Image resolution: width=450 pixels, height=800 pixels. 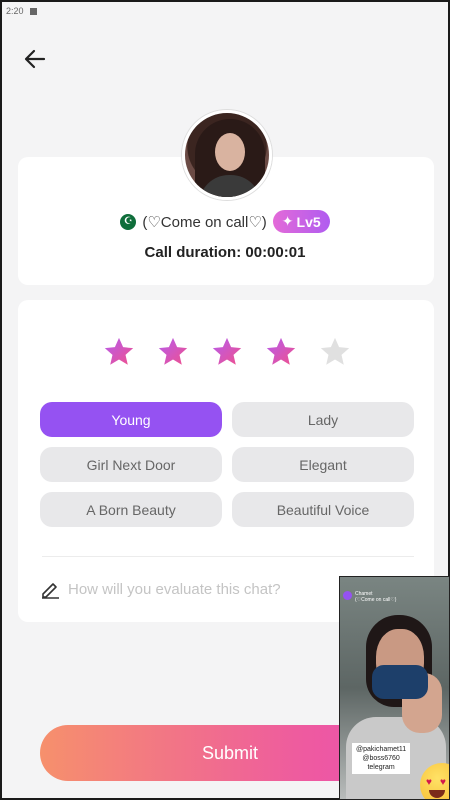 I want to click on divider, so click(x=228, y=556).